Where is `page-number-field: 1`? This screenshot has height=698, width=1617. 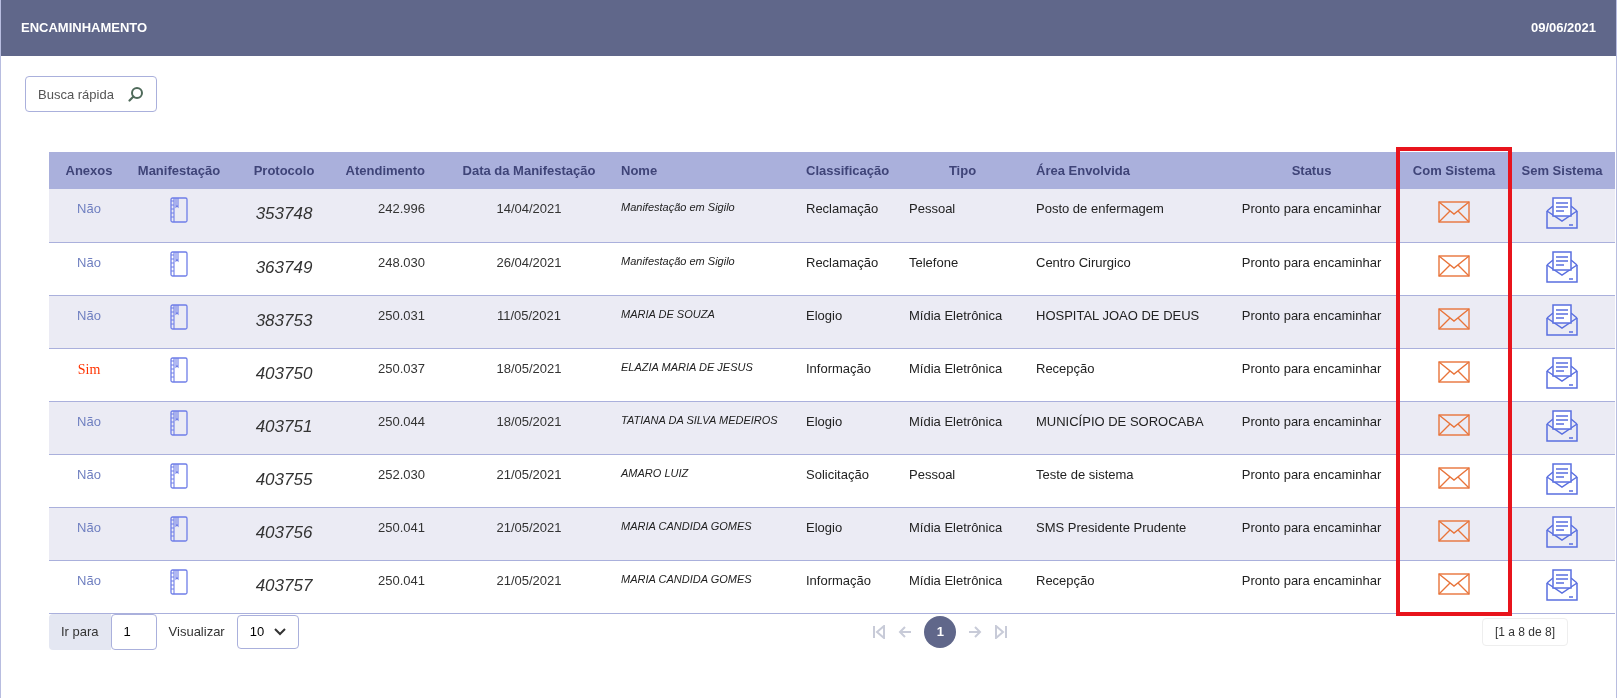 page-number-field: 1 is located at coordinates (133, 631).